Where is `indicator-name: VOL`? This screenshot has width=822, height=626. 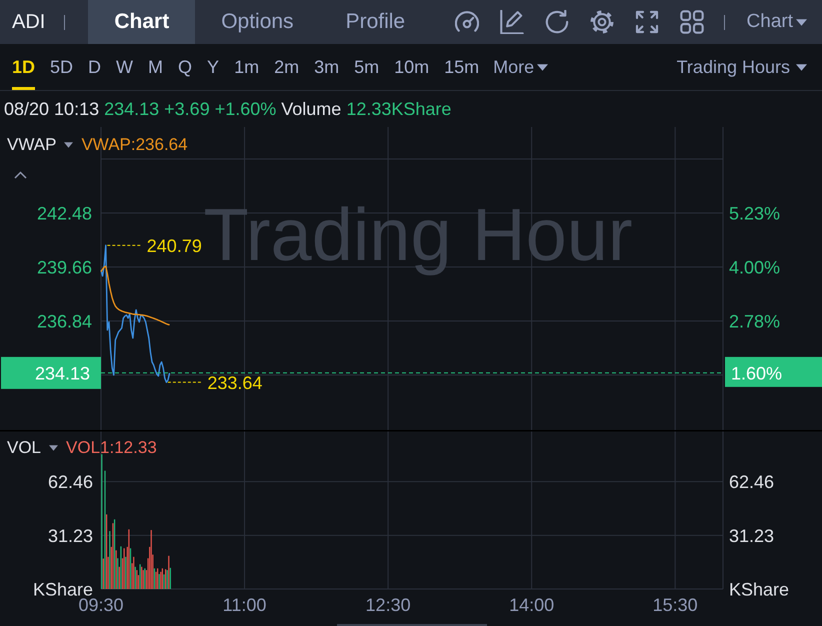
indicator-name: VOL is located at coordinates (24, 448).